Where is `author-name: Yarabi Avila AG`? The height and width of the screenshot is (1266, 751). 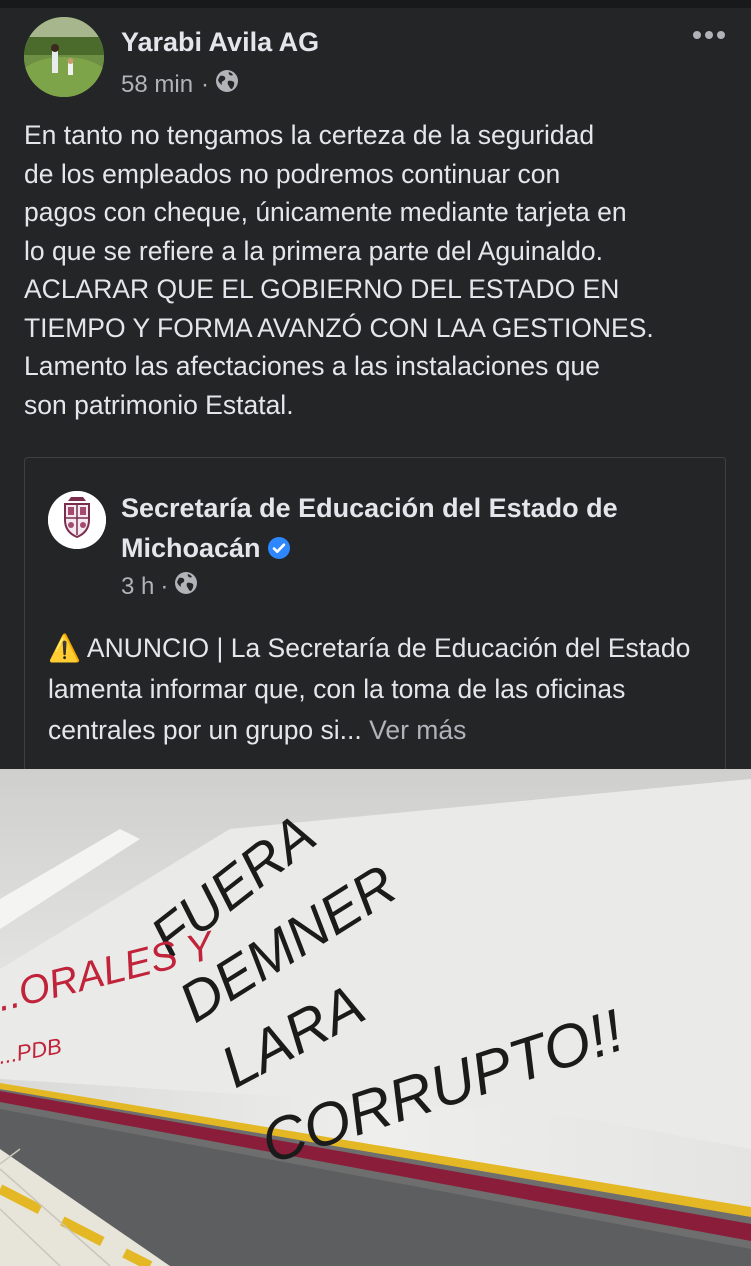
author-name: Yarabi Avila AG is located at coordinates (220, 42).